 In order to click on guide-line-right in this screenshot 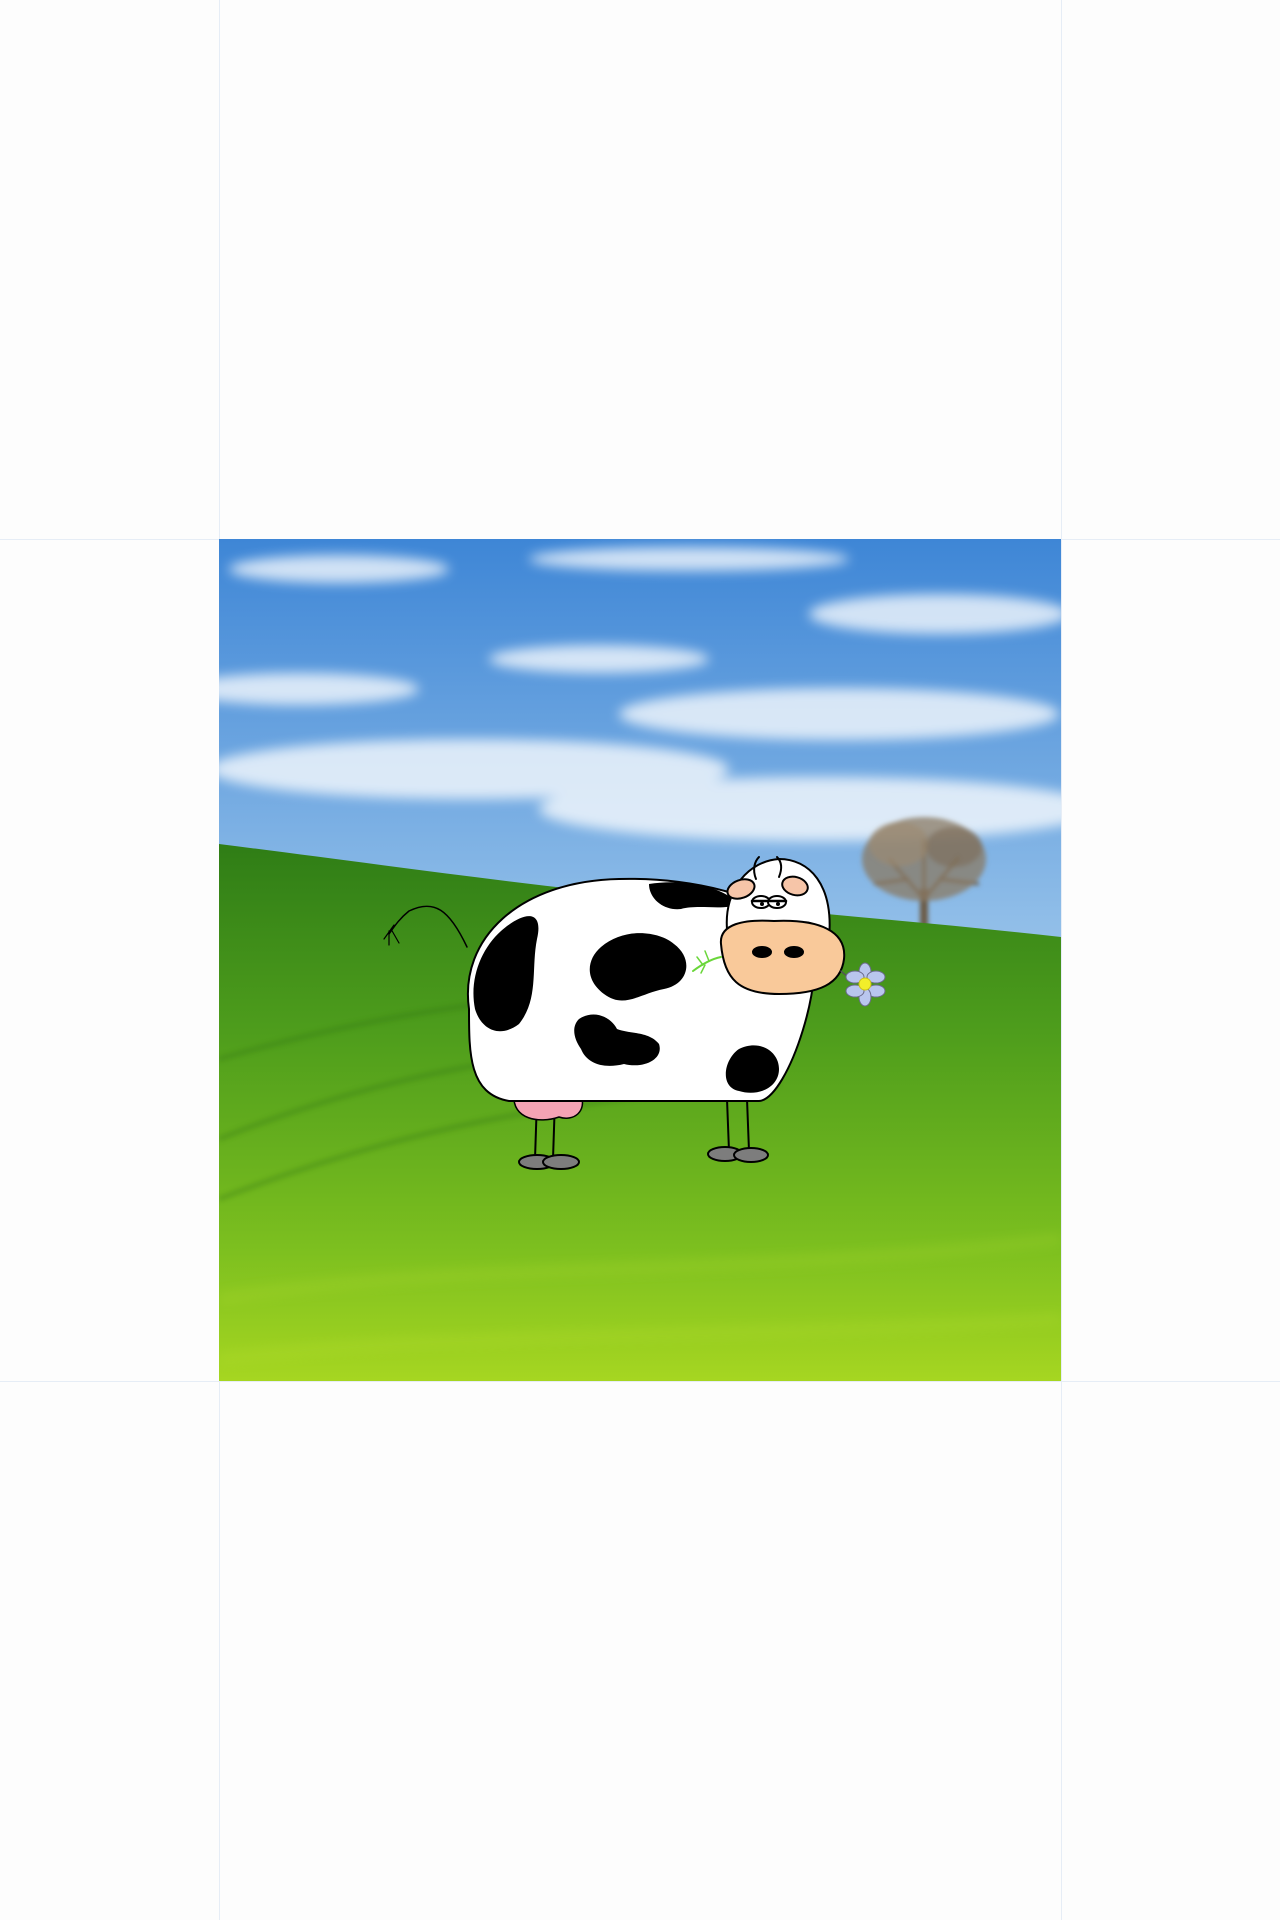, I will do `click(1061, 960)`.